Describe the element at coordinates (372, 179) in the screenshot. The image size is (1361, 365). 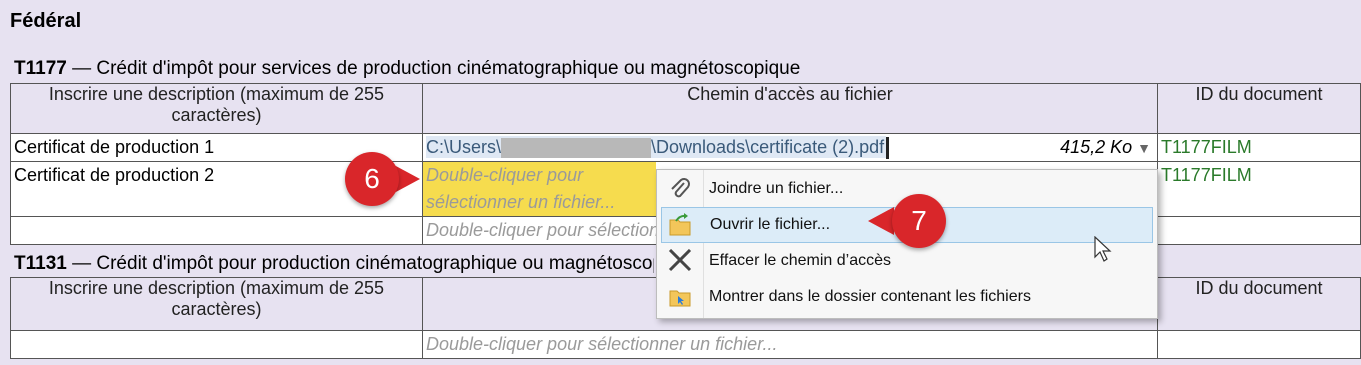
I see `callout-badge-6: 6` at that location.